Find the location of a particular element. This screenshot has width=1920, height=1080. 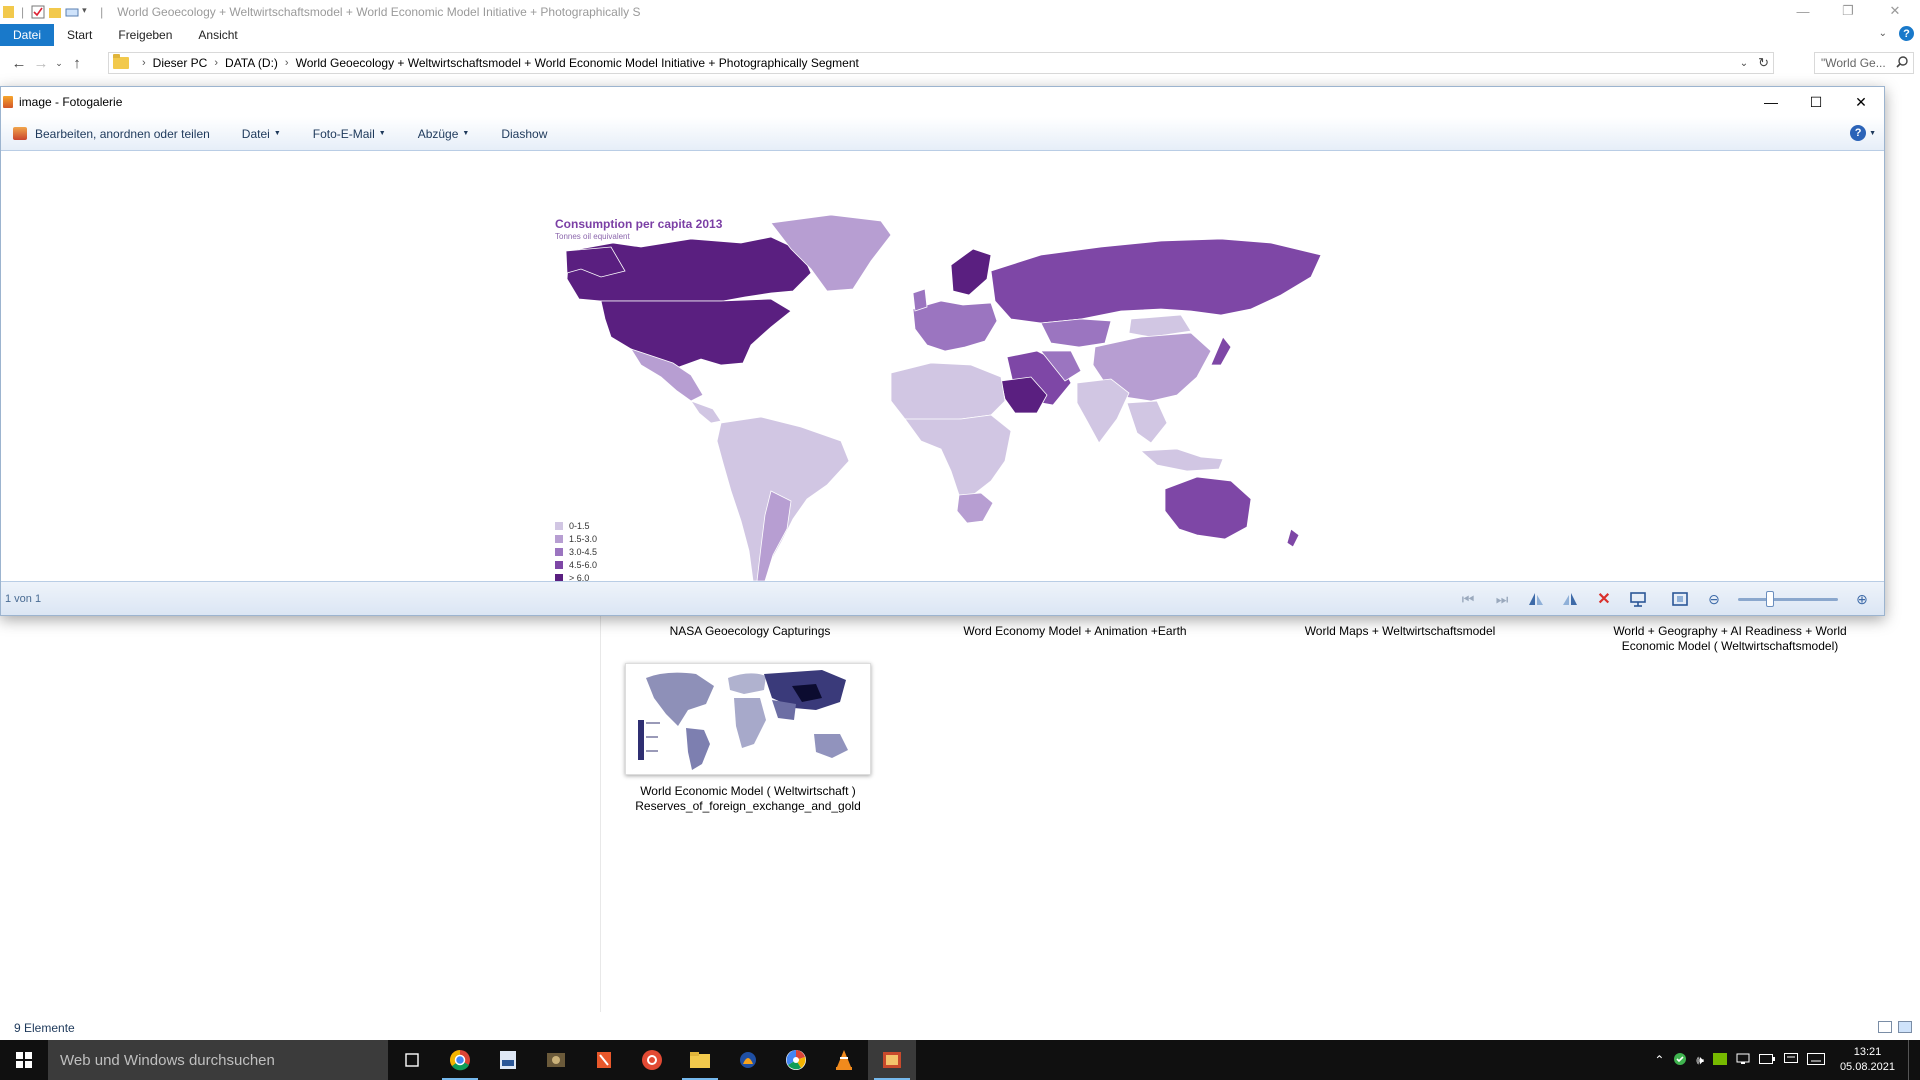

gallery-title: image - Fotogalerie is located at coordinates (71, 102).